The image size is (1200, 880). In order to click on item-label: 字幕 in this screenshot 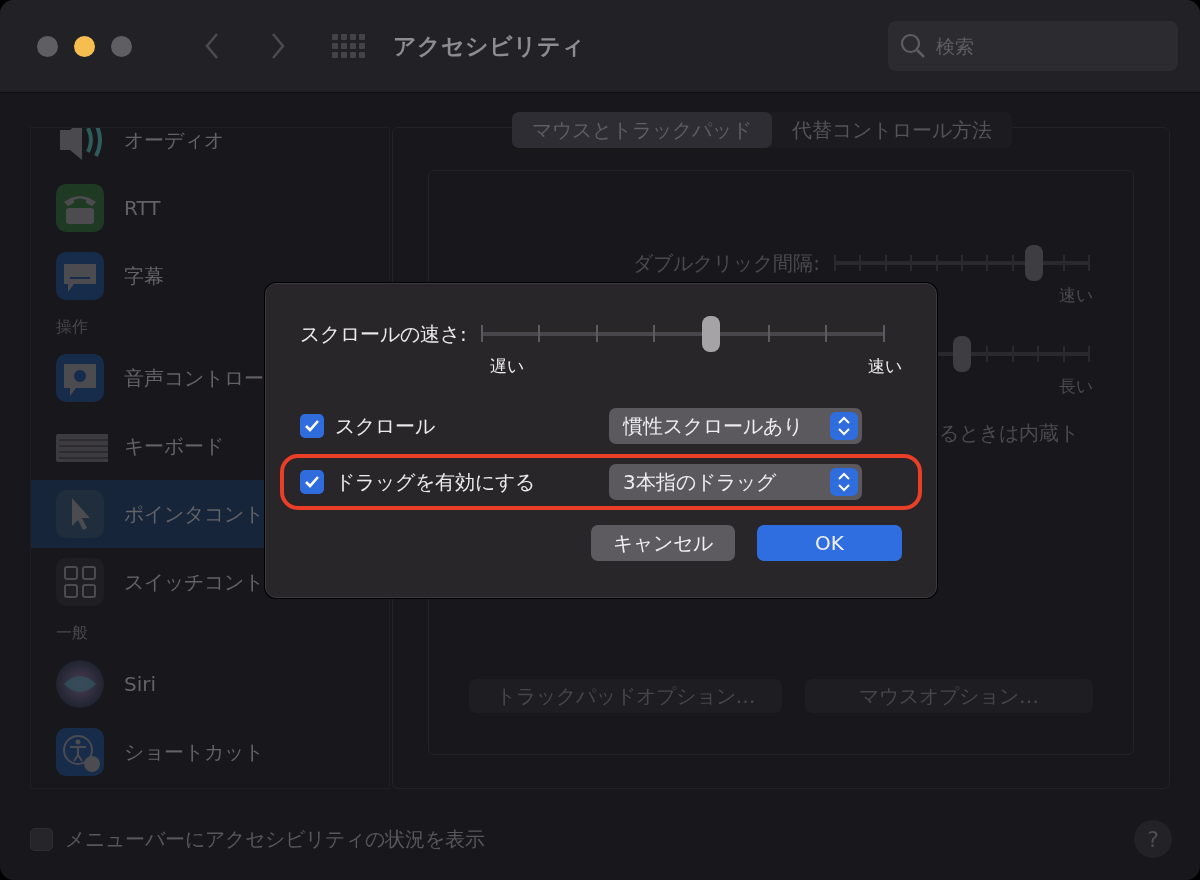, I will do `click(144, 276)`.